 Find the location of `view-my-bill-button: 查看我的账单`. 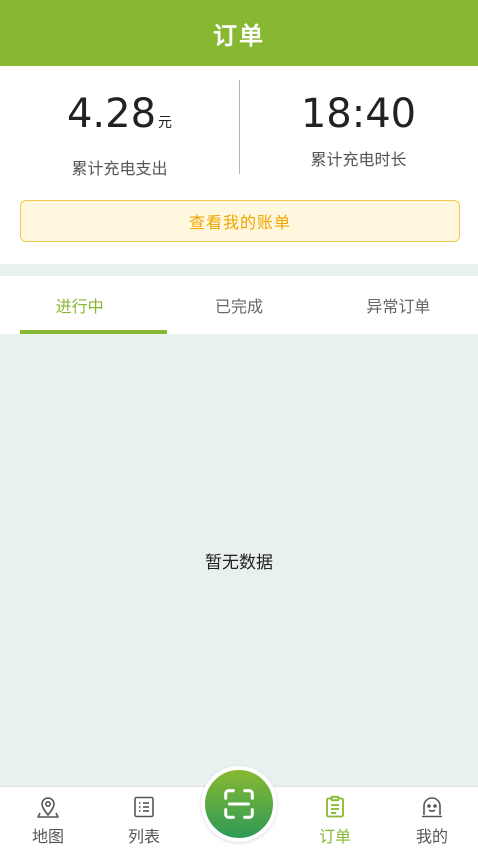

view-my-bill-button: 查看我的账单 is located at coordinates (240, 221).